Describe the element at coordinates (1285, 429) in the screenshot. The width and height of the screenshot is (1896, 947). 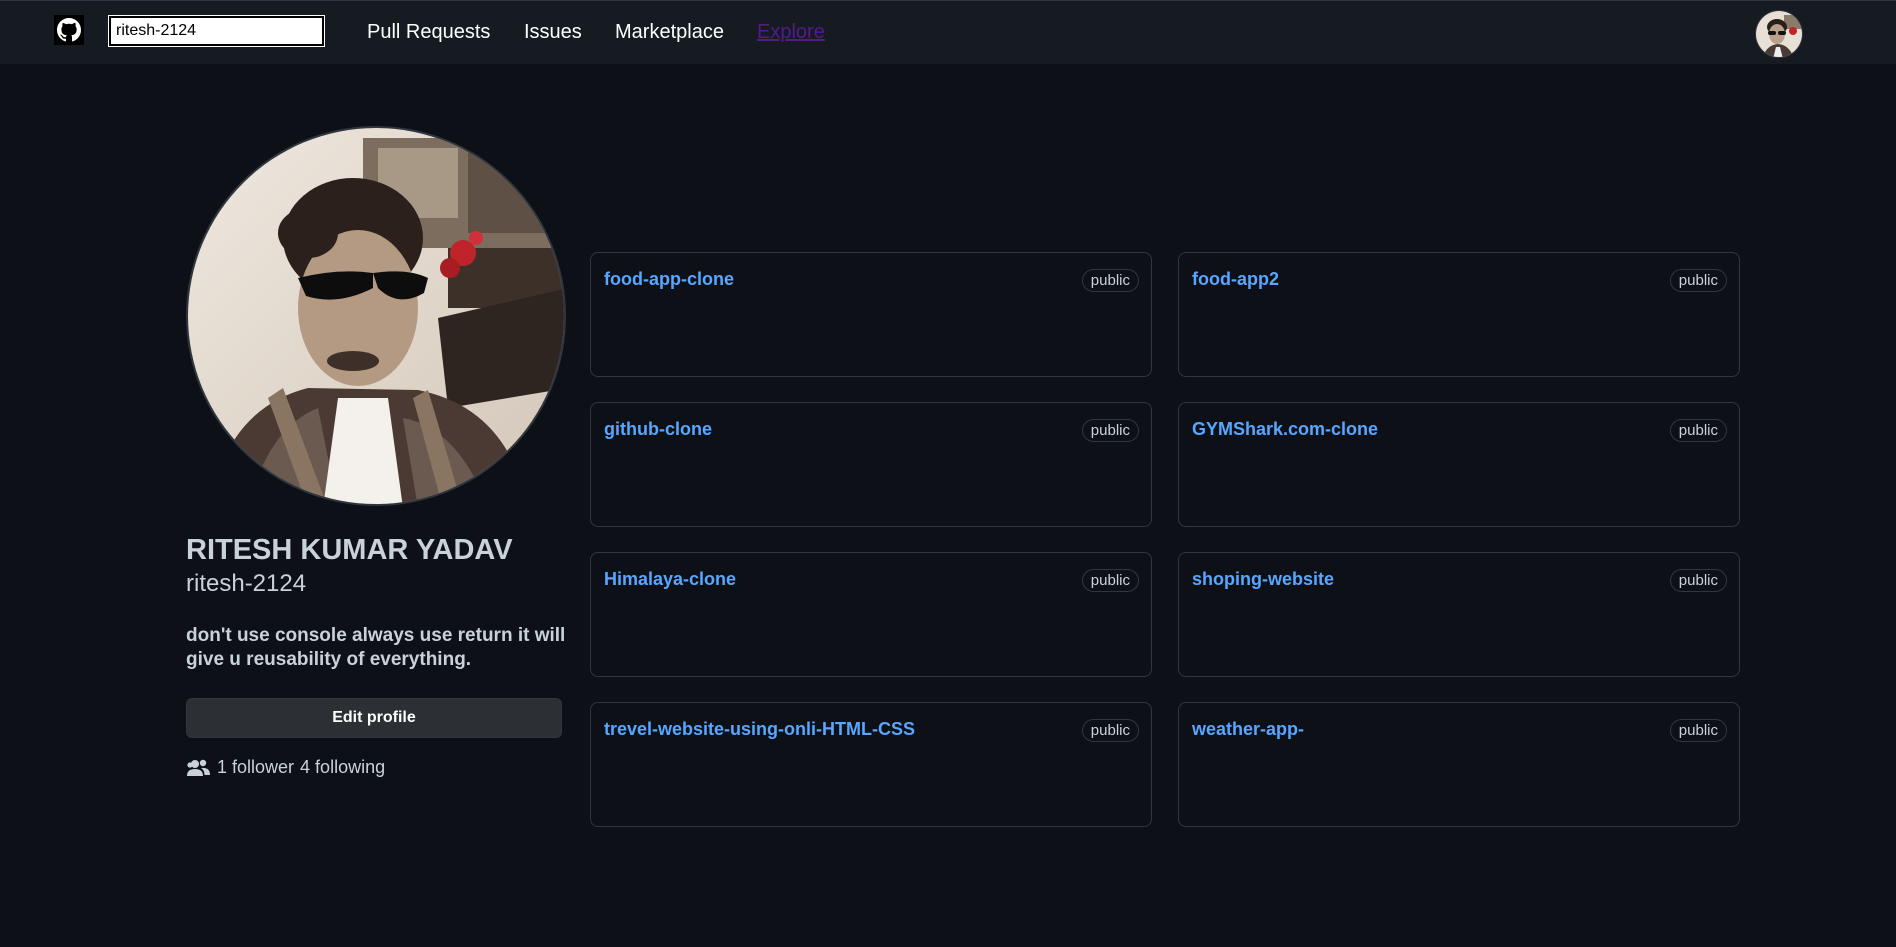
I see `repo-link: GYMShark.com-clone` at that location.